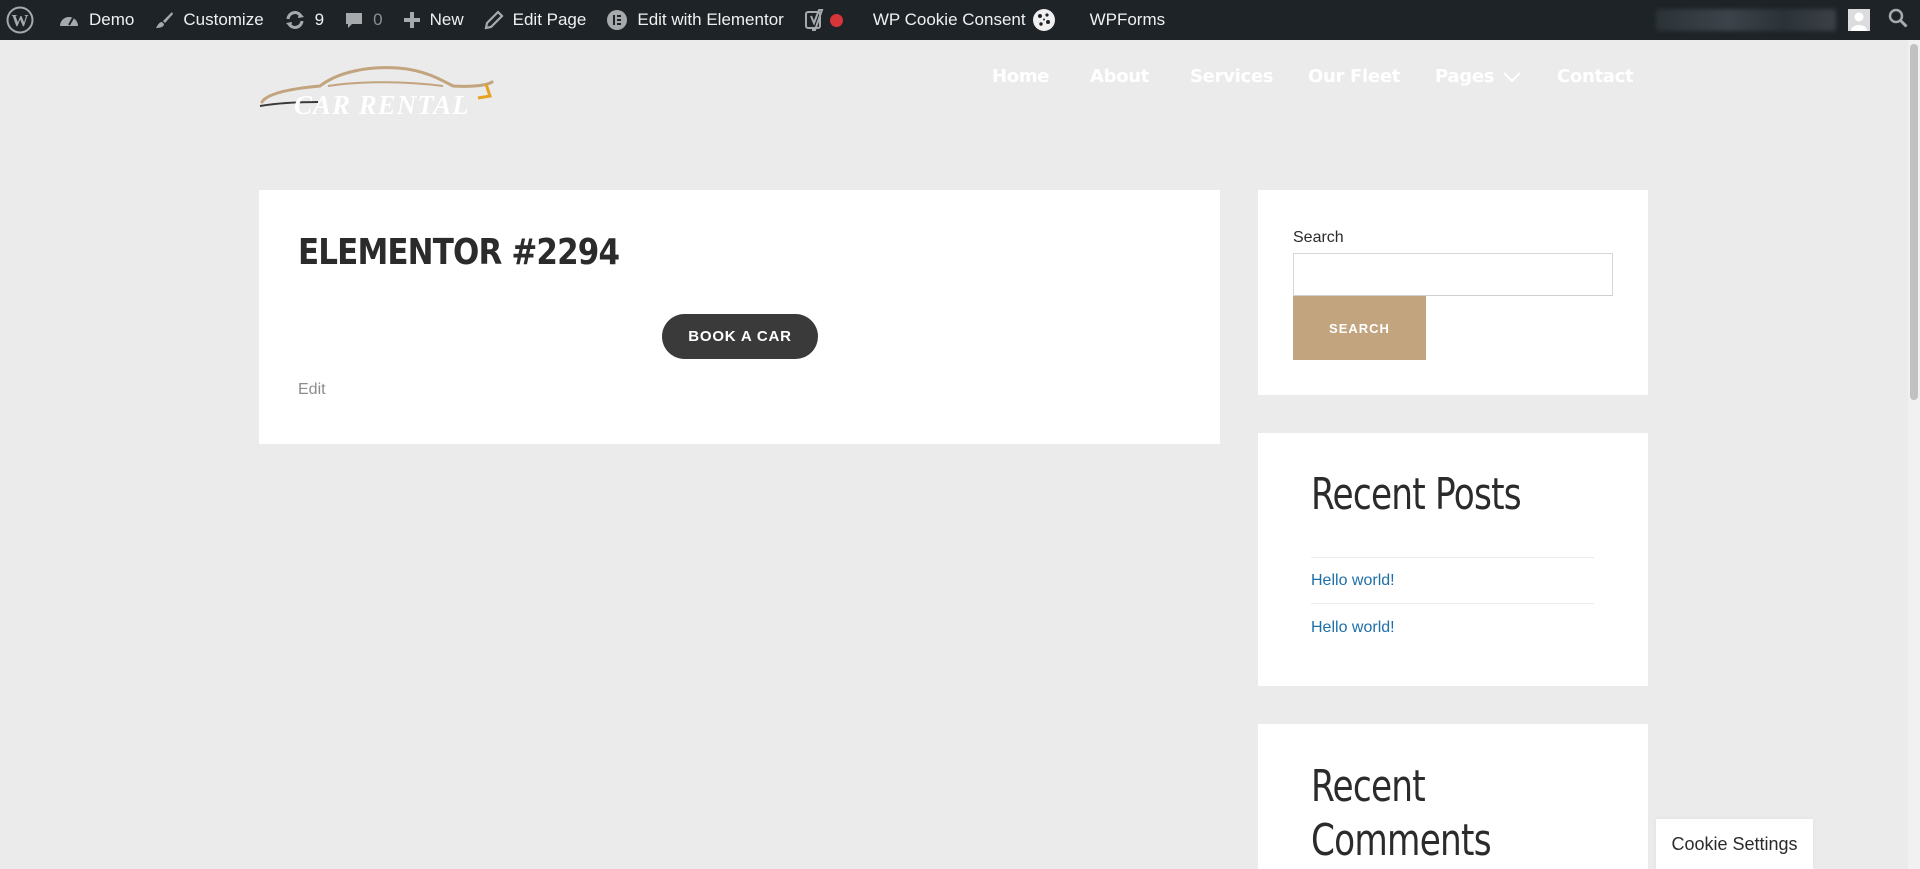 Image resolution: width=1920 pixels, height=869 pixels. Describe the element at coordinates (165, 20) in the screenshot. I see `paintbrush-icon` at that location.